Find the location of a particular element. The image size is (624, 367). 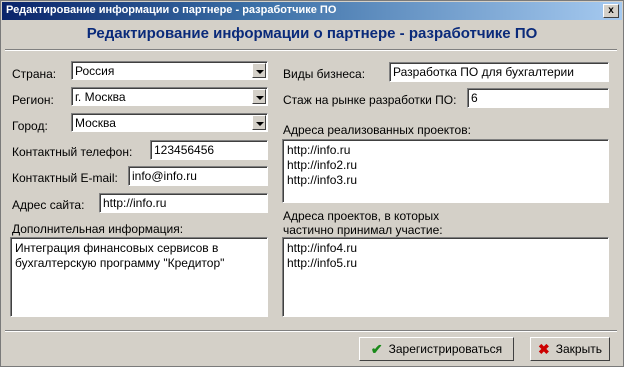

region-value: г. Москва is located at coordinates (100, 97).